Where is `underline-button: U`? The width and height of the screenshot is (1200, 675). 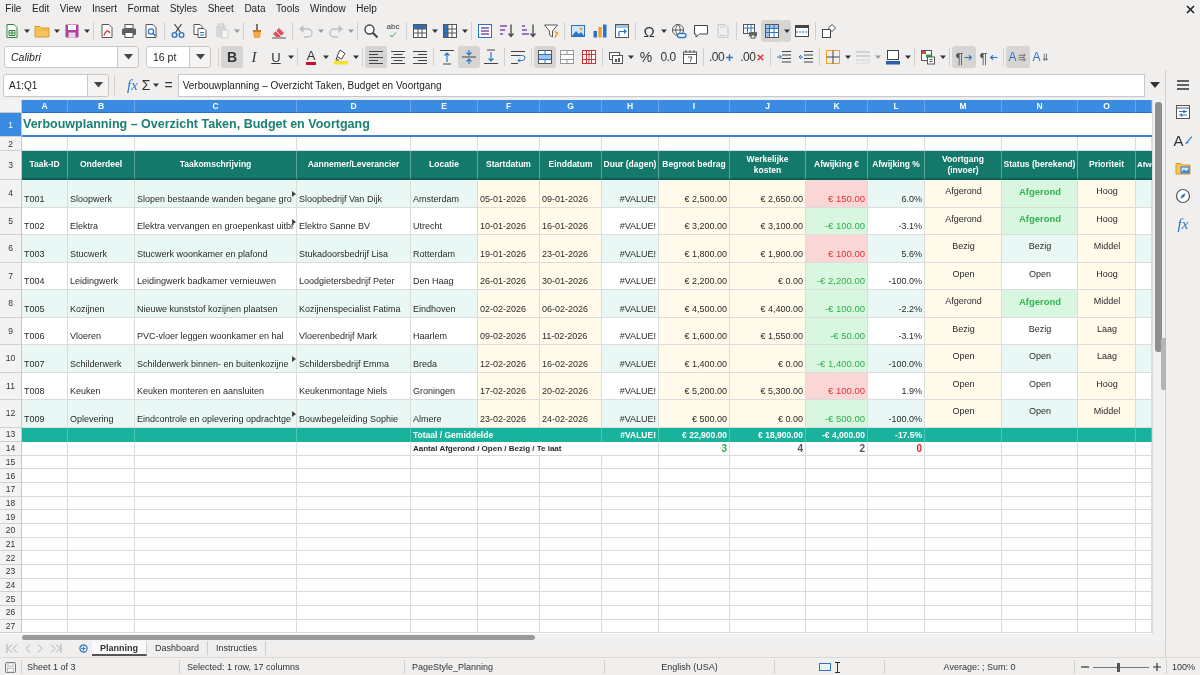
underline-button: U is located at coordinates (276, 57).